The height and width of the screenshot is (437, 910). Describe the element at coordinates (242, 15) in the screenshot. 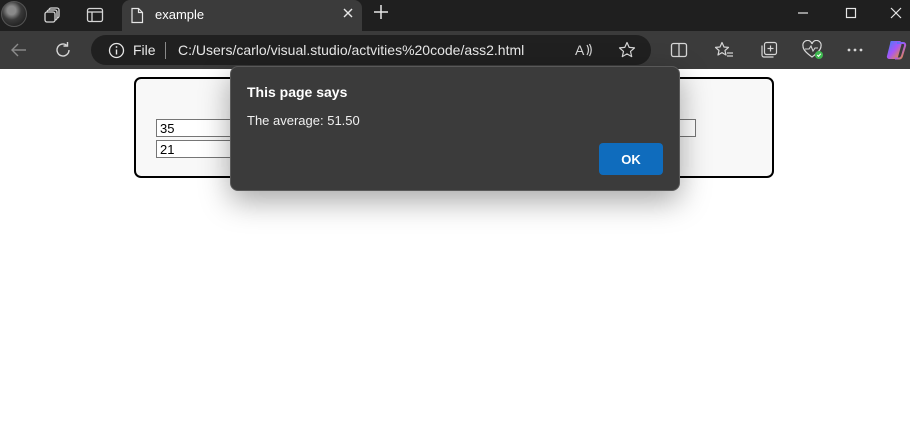

I see `tab-example: example` at that location.